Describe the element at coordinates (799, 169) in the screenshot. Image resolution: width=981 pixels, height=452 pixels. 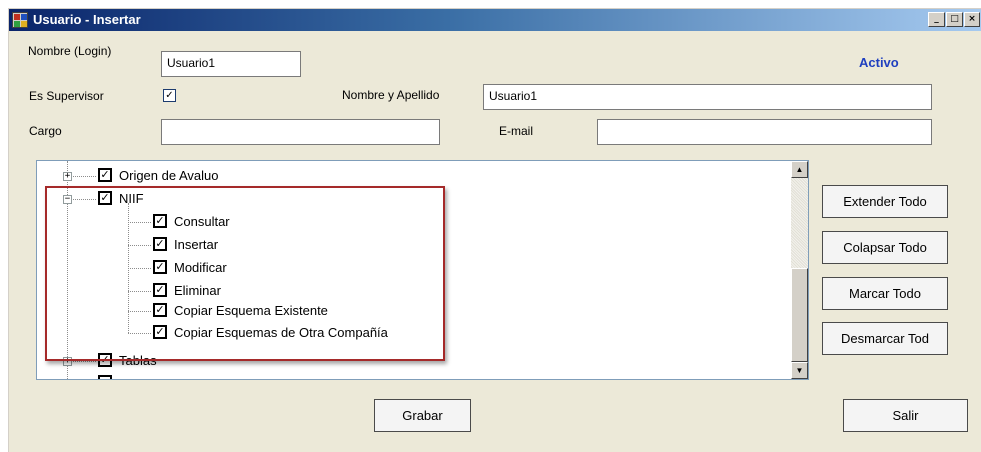
I see `scroll-up-icon: ▲` at that location.